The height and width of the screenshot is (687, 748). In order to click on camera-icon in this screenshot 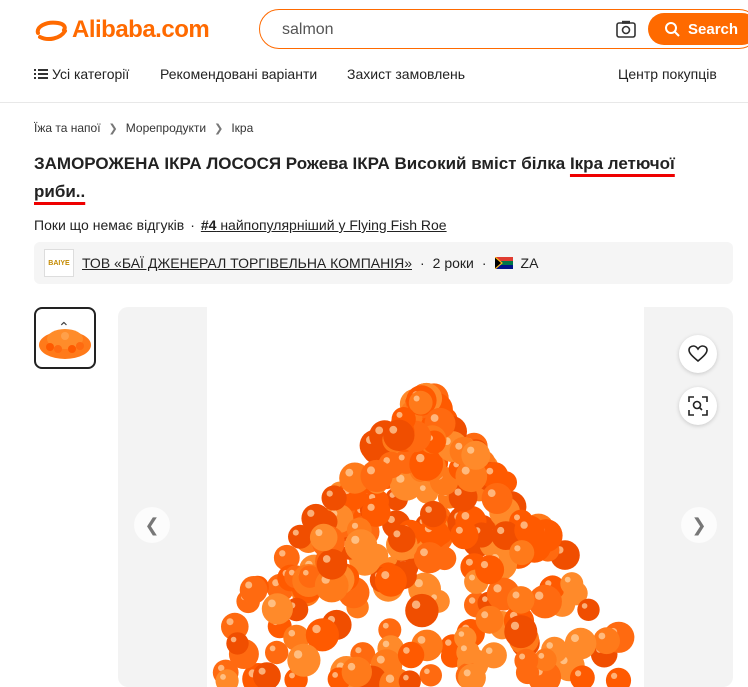, I will do `click(626, 29)`.